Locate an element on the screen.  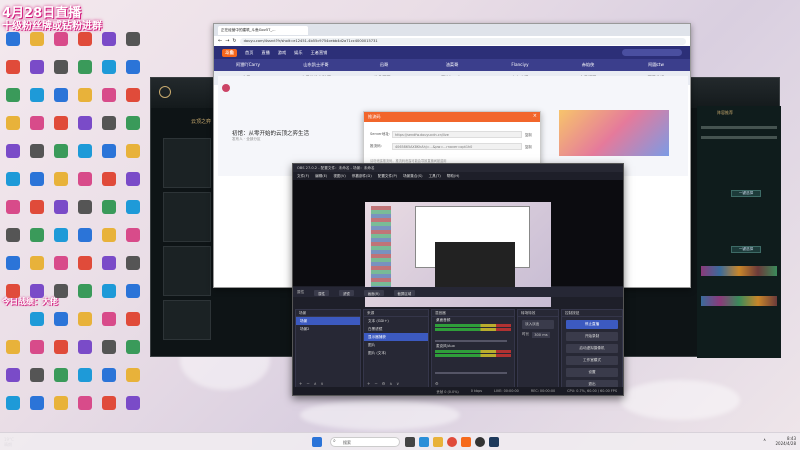
server-field: https://sendfw.douyucdn.cn/live is located at coordinates (457, 134).